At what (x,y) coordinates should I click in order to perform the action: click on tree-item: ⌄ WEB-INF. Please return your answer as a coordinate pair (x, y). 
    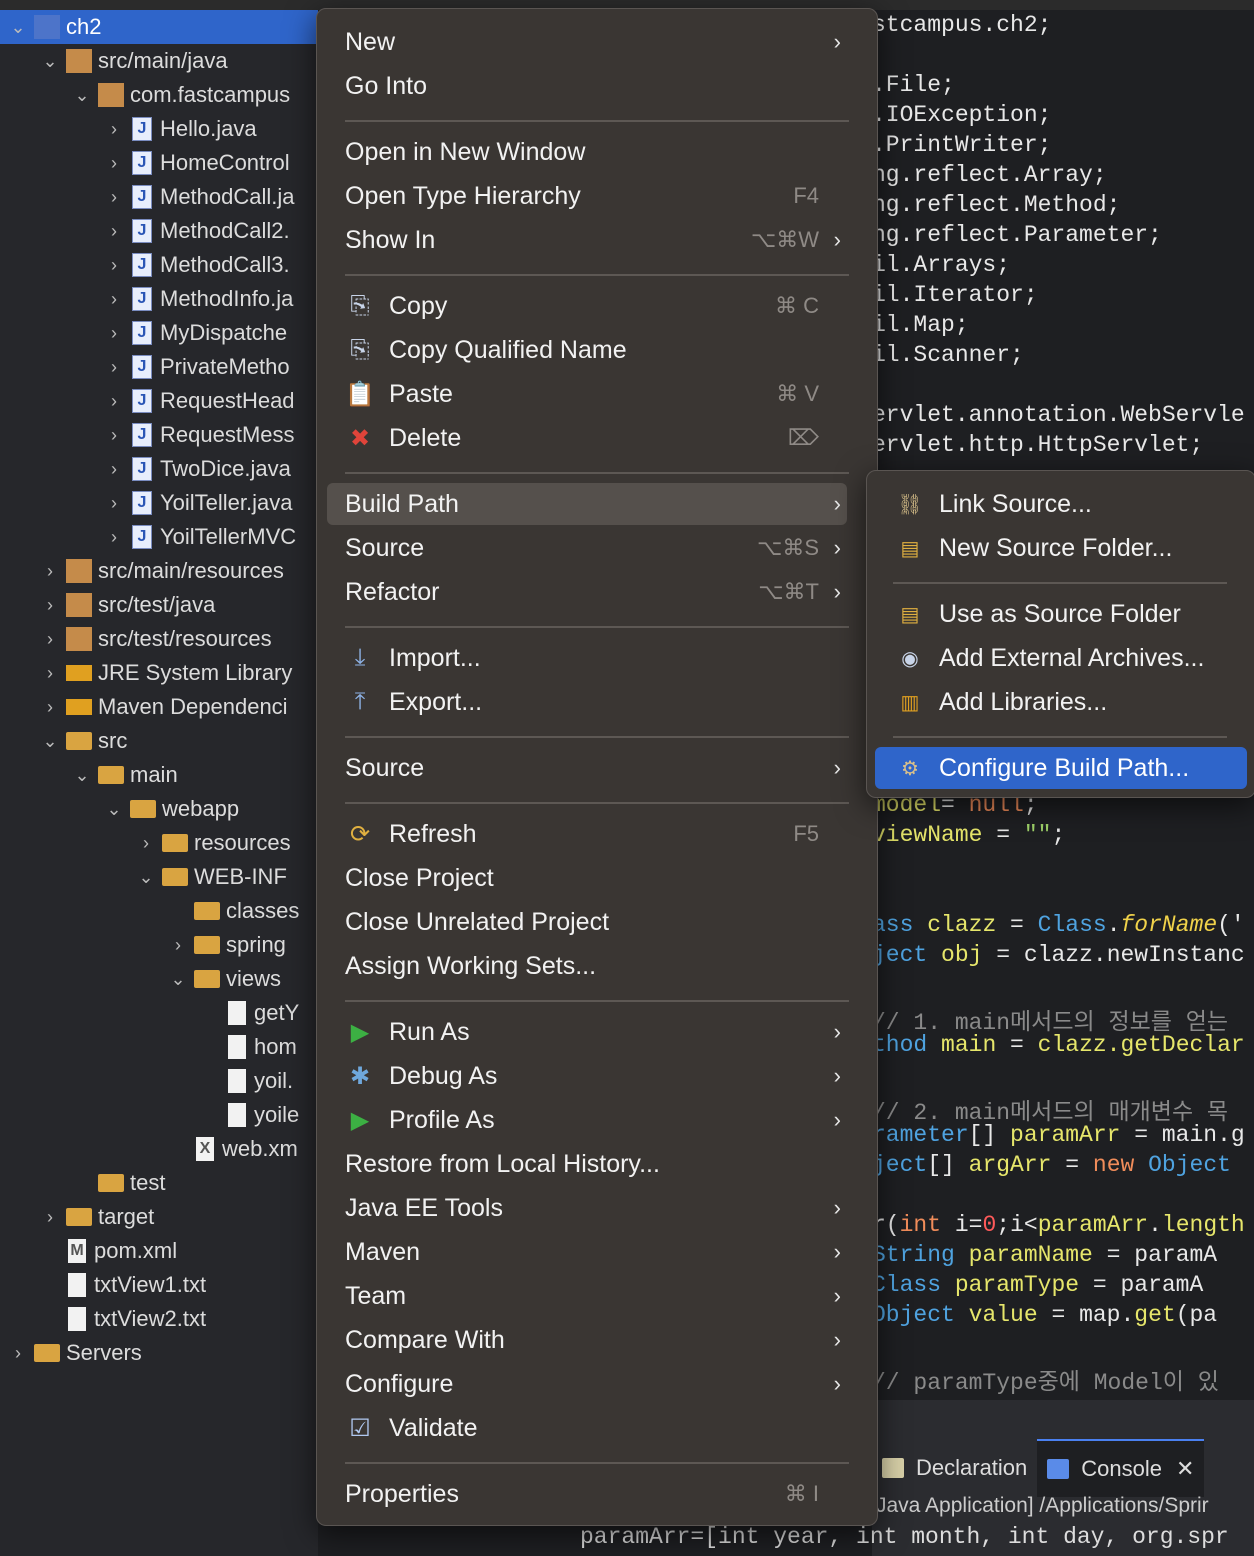
    Looking at the image, I should click on (159, 877).